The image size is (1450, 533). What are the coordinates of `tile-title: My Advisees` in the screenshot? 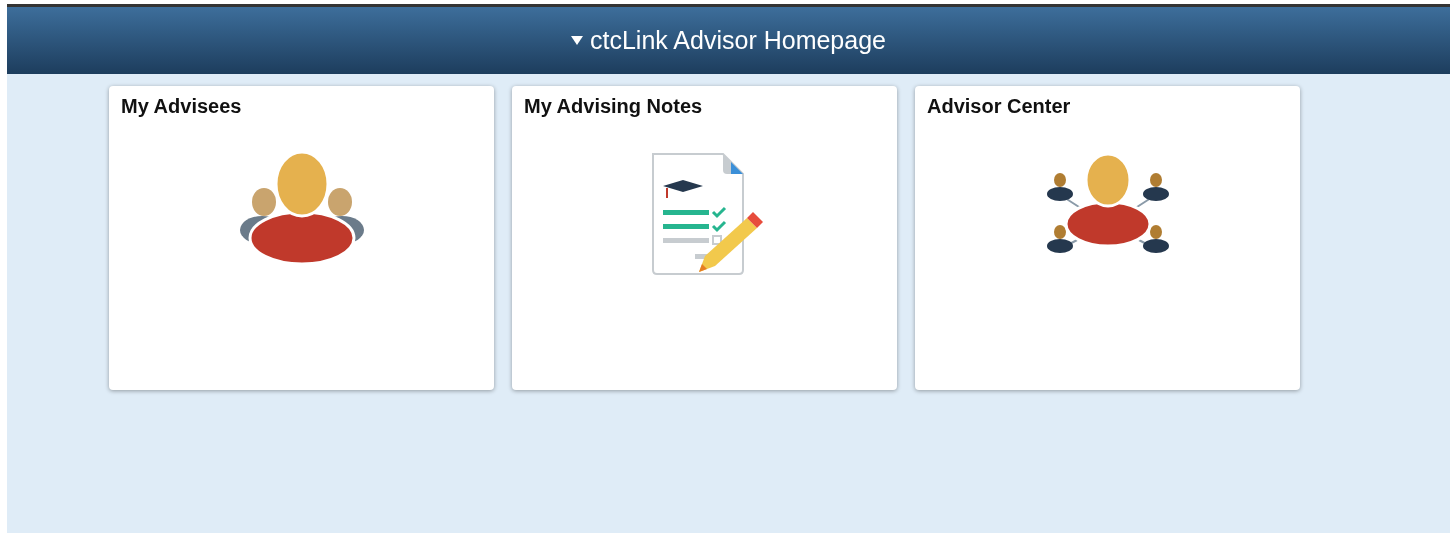 It's located at (181, 106).